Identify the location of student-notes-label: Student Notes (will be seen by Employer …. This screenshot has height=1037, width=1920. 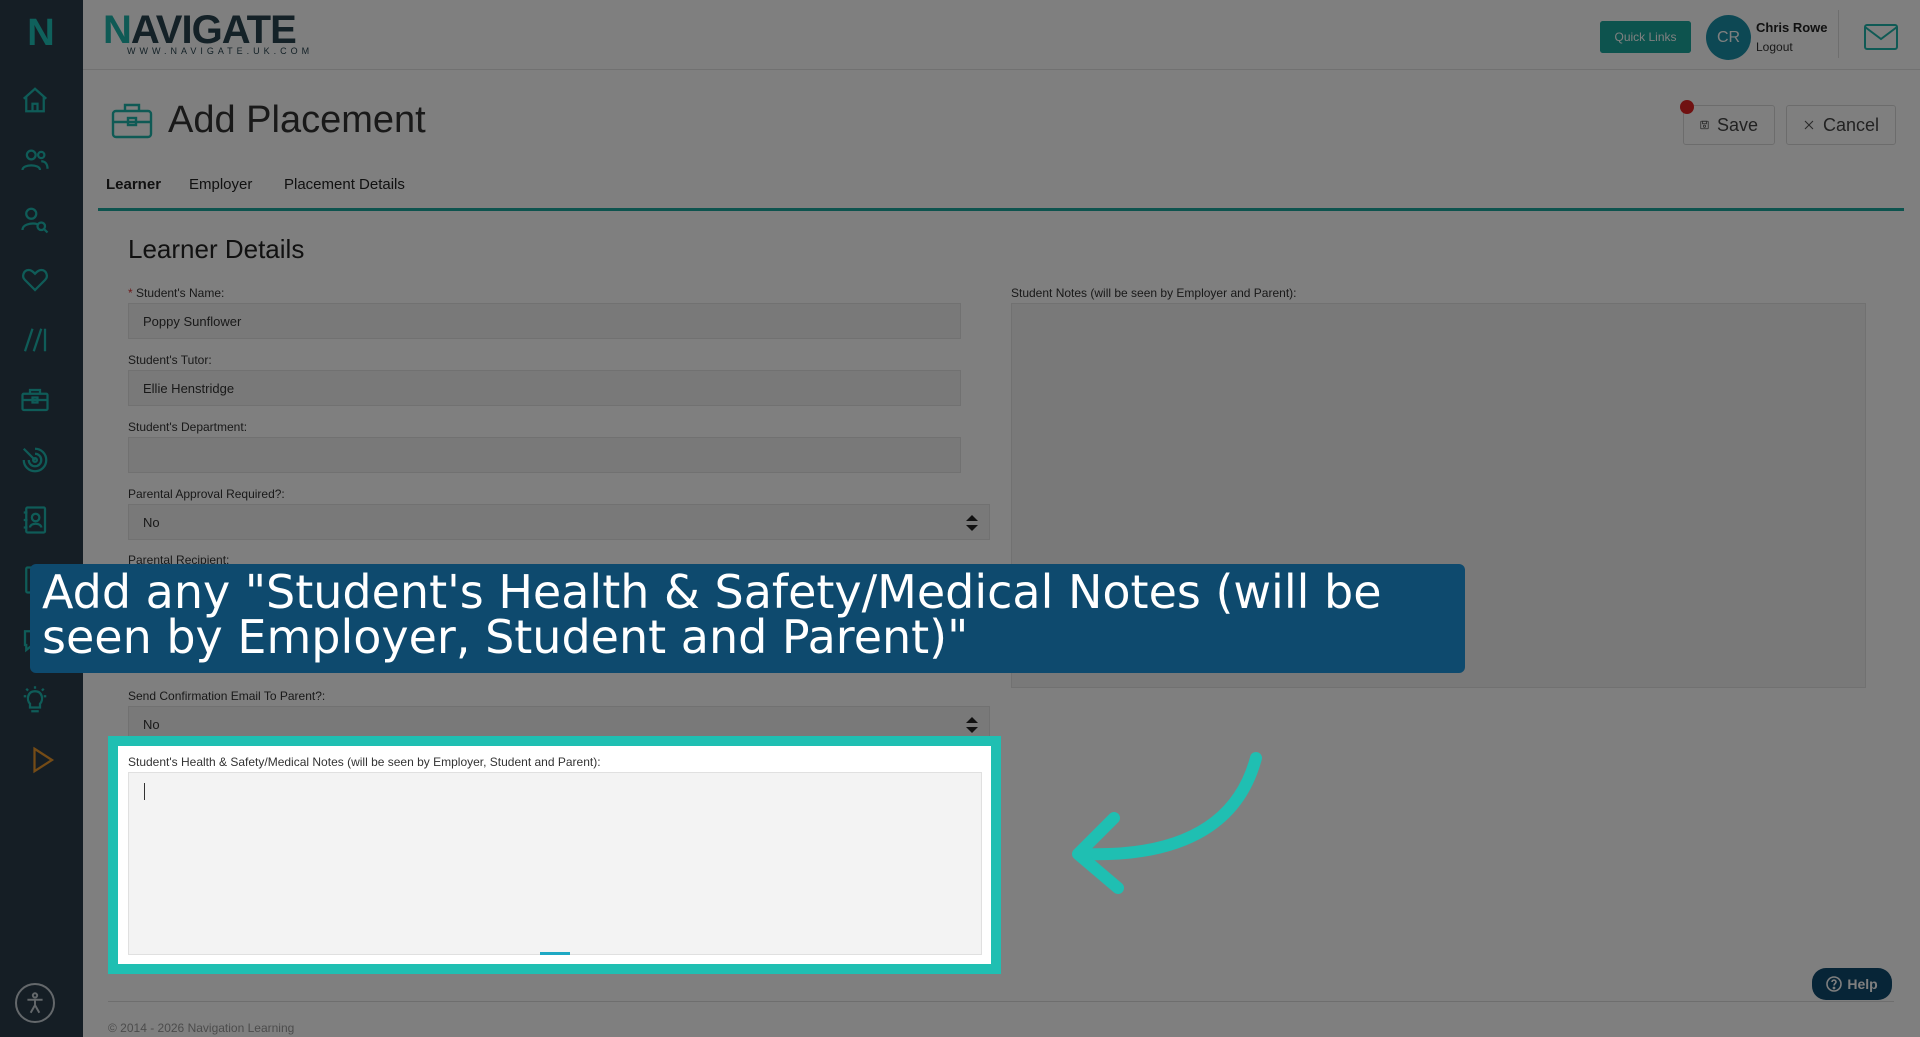
(1154, 293).